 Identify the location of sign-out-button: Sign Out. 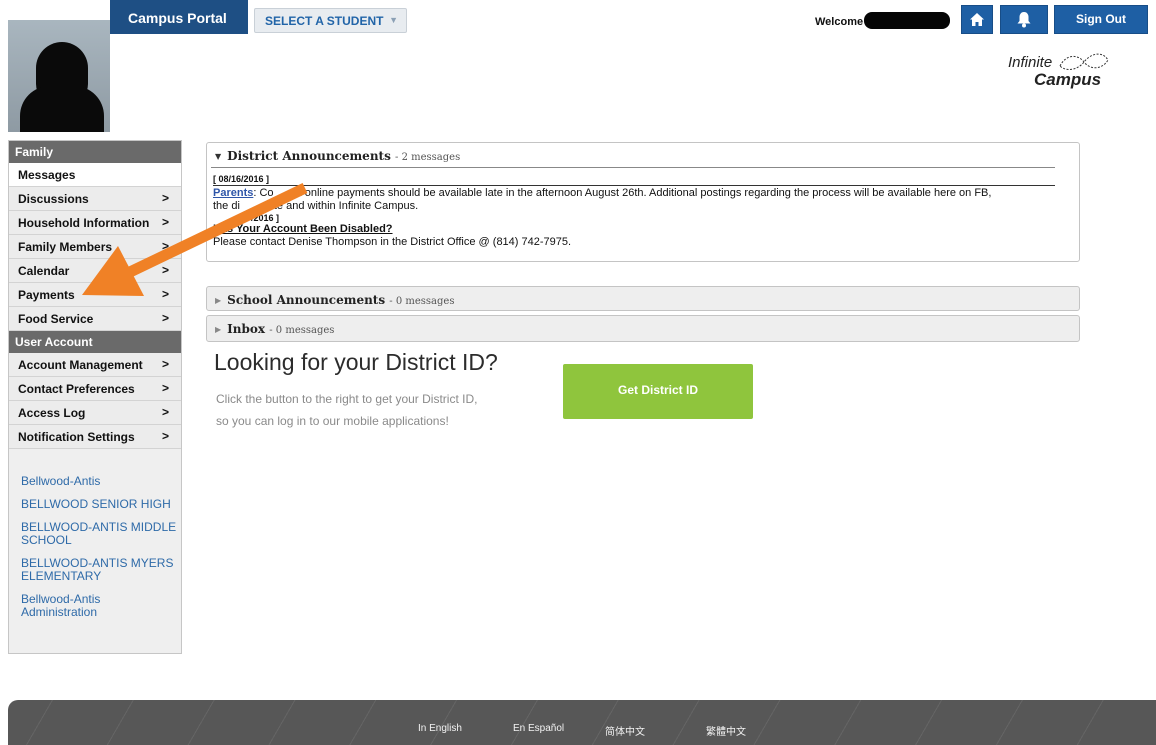
(1101, 19).